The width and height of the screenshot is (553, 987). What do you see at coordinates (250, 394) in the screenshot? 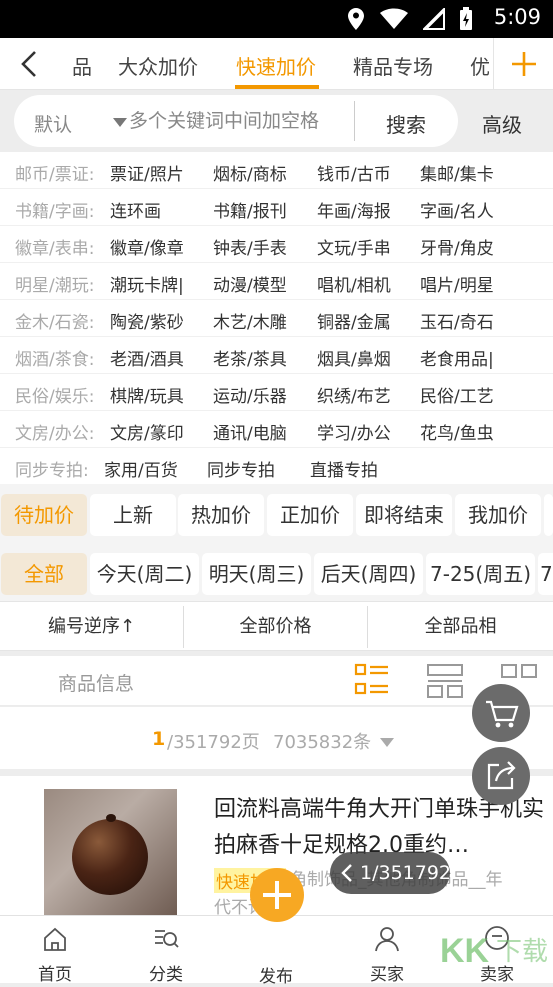
I see `category-item: 运动/乐器` at bounding box center [250, 394].